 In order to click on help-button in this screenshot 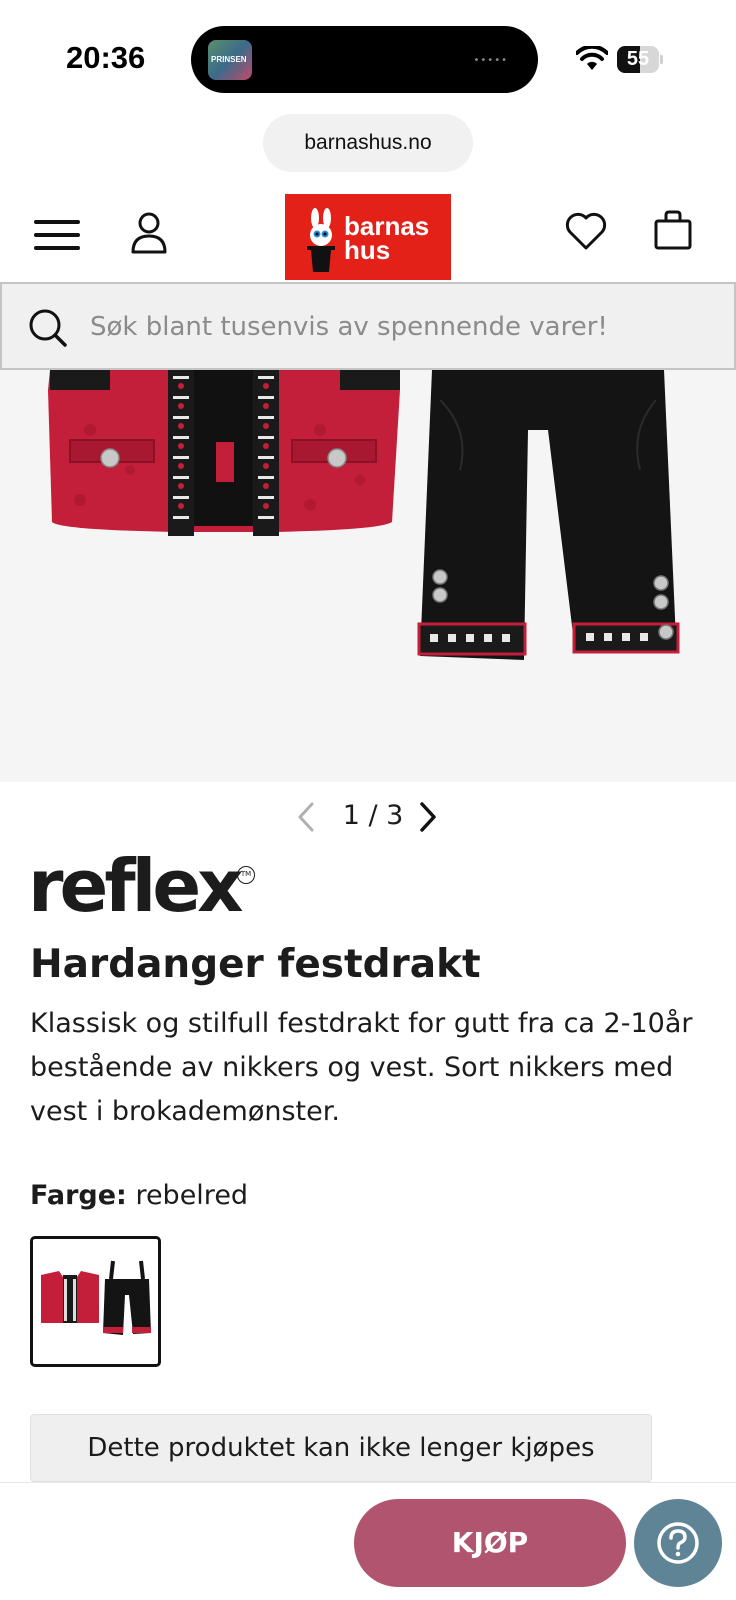, I will do `click(678, 1543)`.